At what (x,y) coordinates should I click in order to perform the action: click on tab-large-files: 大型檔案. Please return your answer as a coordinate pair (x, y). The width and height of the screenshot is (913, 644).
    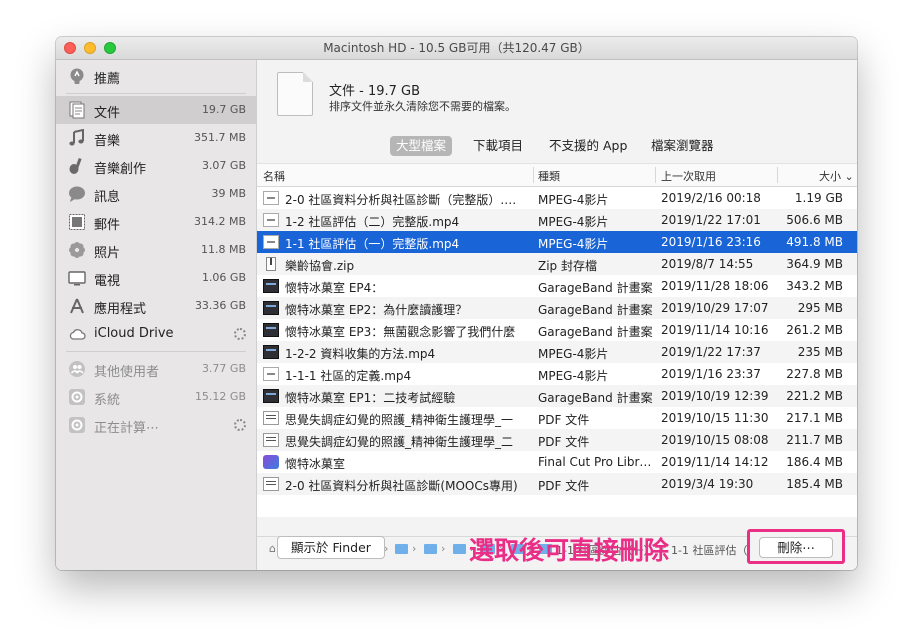
    Looking at the image, I should click on (421, 146).